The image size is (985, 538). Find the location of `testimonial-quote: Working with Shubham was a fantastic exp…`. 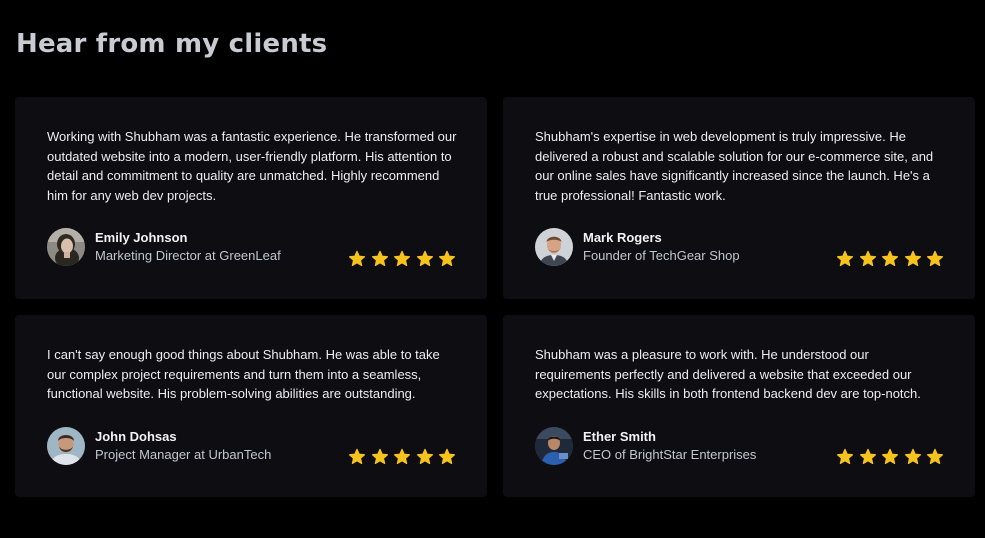

testimonial-quote: Working with Shubham was a fantastic exp… is located at coordinates (252, 166).